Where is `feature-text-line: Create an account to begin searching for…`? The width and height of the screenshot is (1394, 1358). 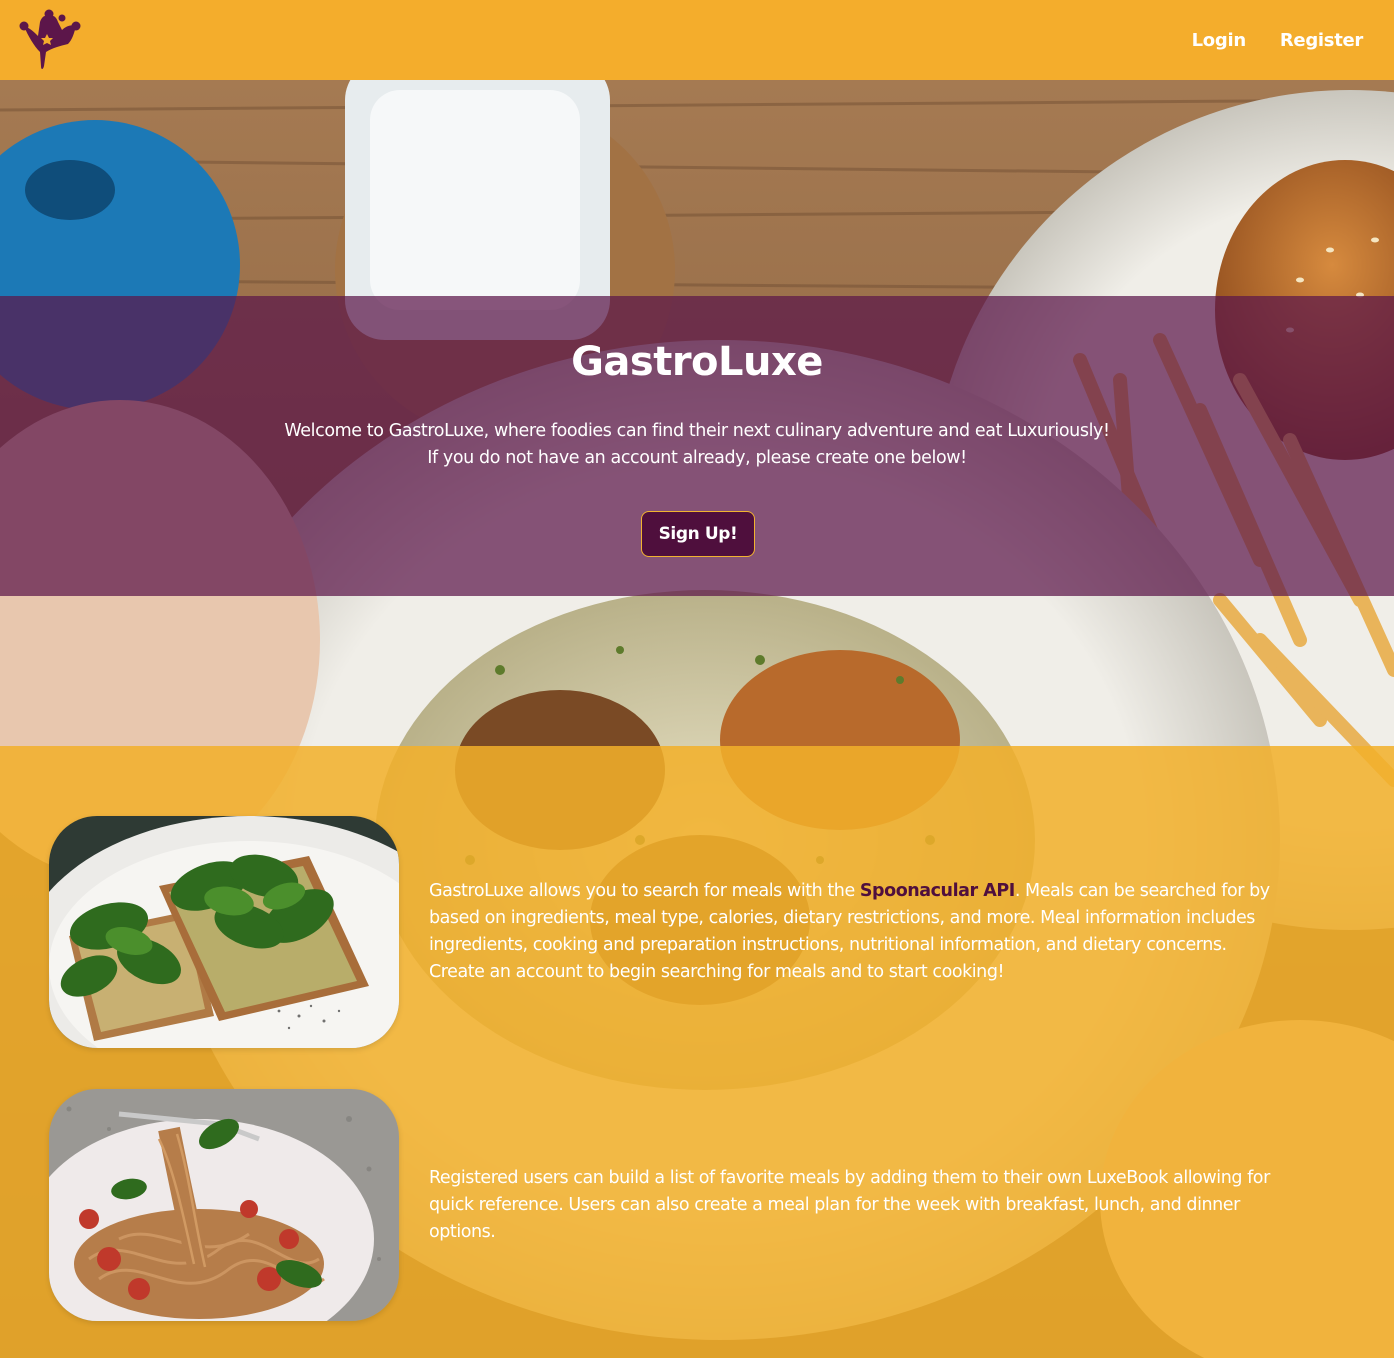 feature-text-line: Create an account to begin searching for… is located at coordinates (717, 972).